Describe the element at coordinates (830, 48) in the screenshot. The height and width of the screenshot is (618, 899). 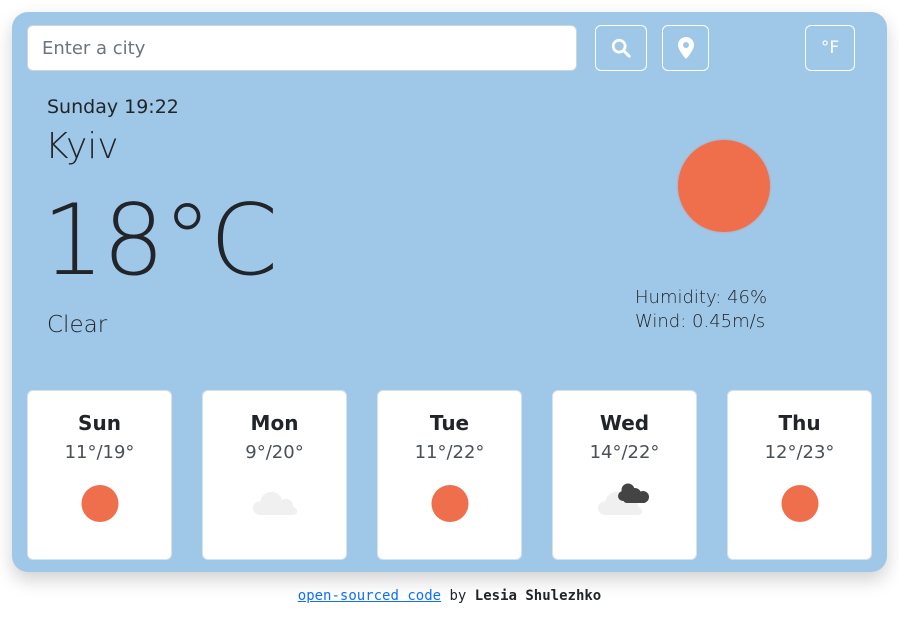
I see `fahrenheit-toggle-button: °F` at that location.